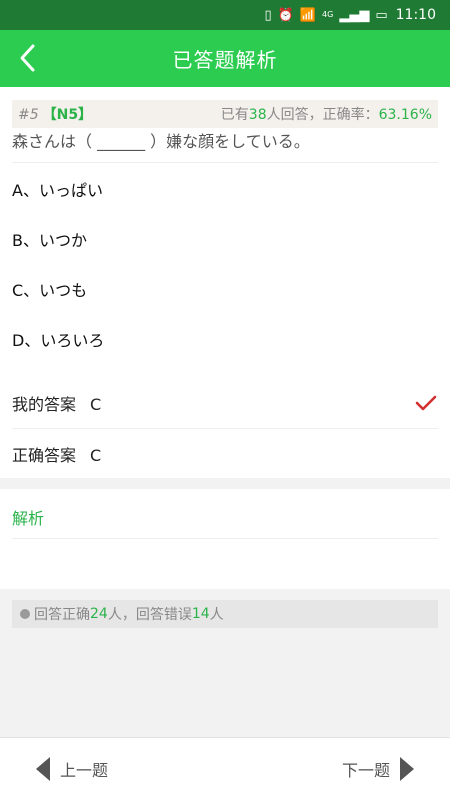 Image resolution: width=450 pixels, height=800 pixels. What do you see at coordinates (84, 770) in the screenshot?
I see `prev-label: 上一题` at bounding box center [84, 770].